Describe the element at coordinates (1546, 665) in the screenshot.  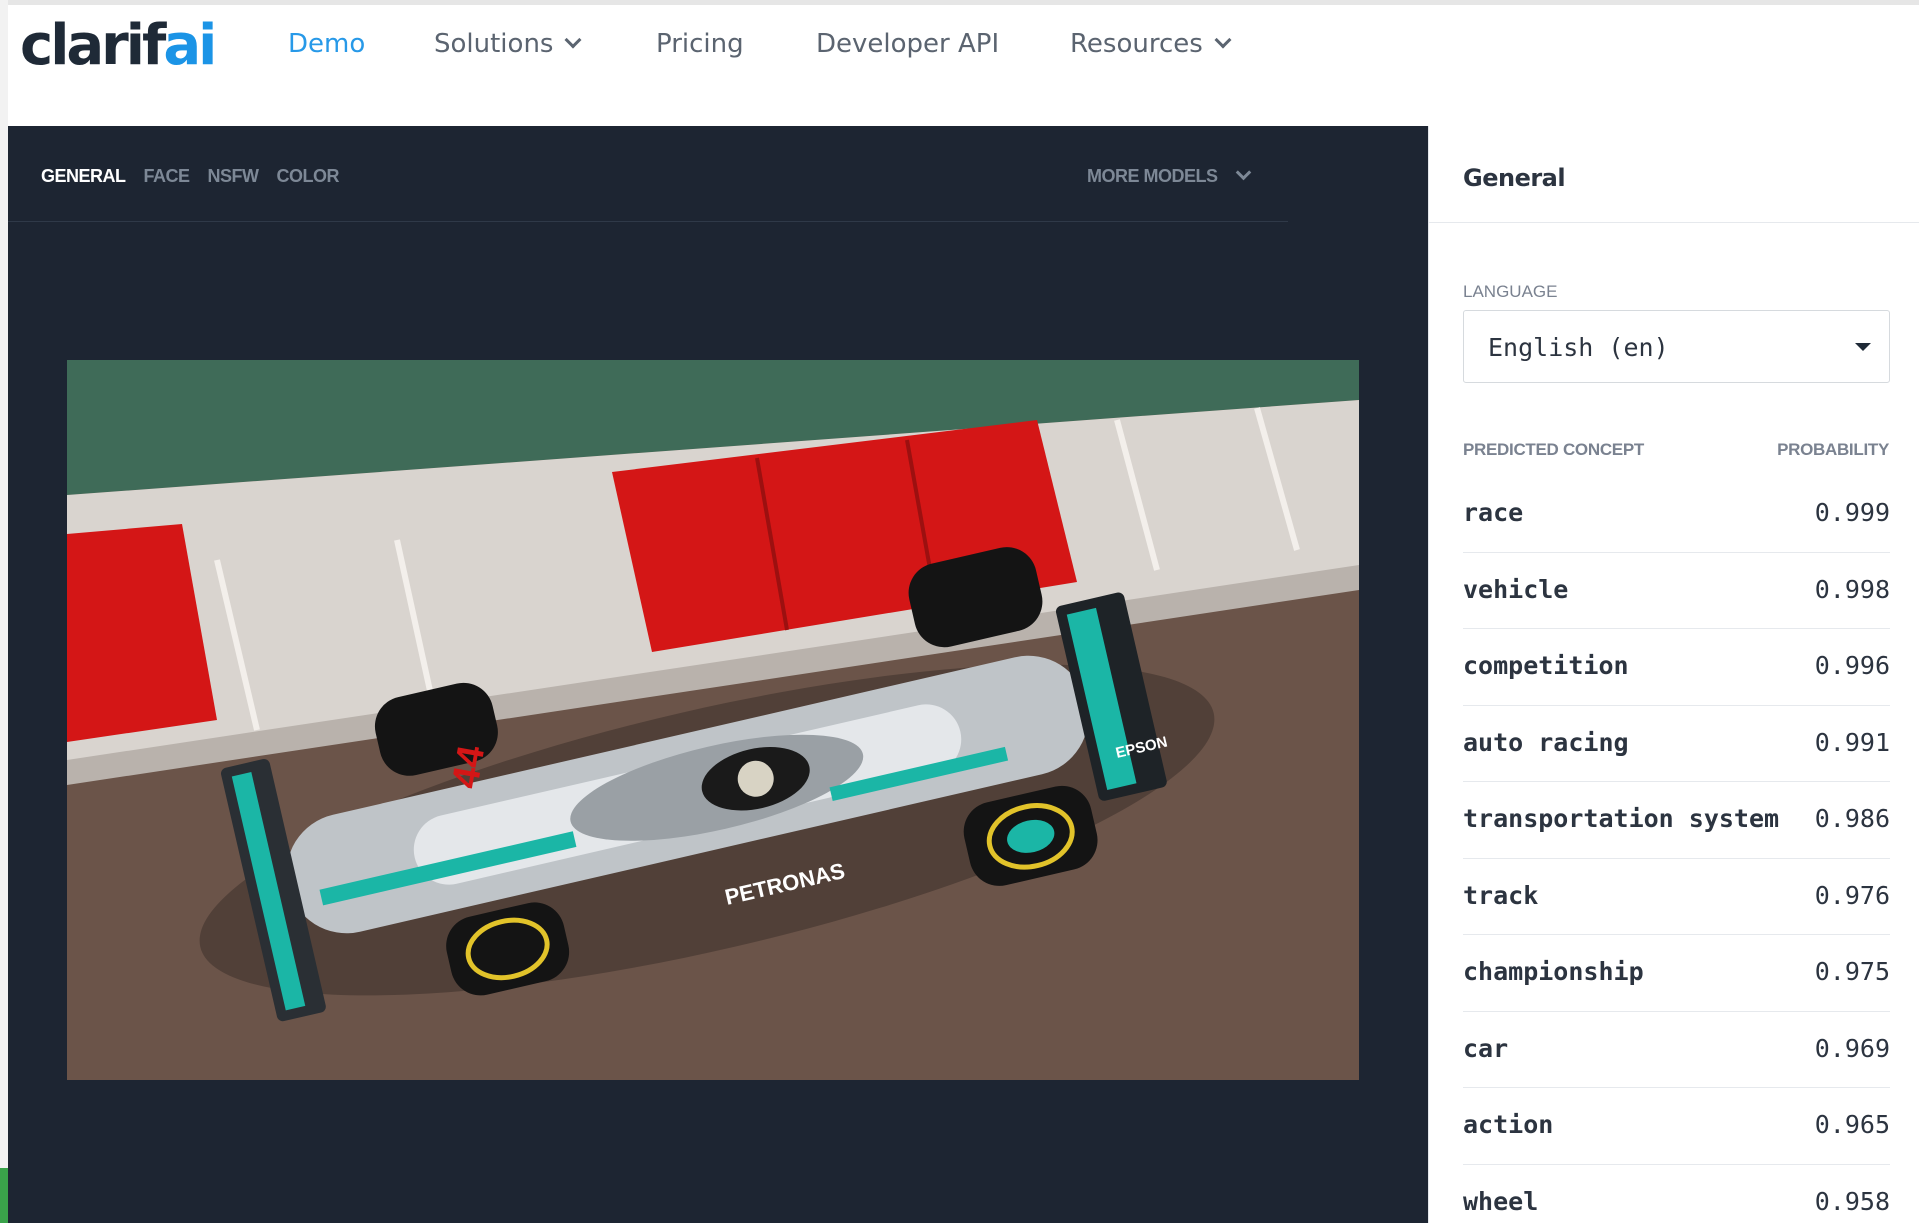
I see `concept-name: competition` at that location.